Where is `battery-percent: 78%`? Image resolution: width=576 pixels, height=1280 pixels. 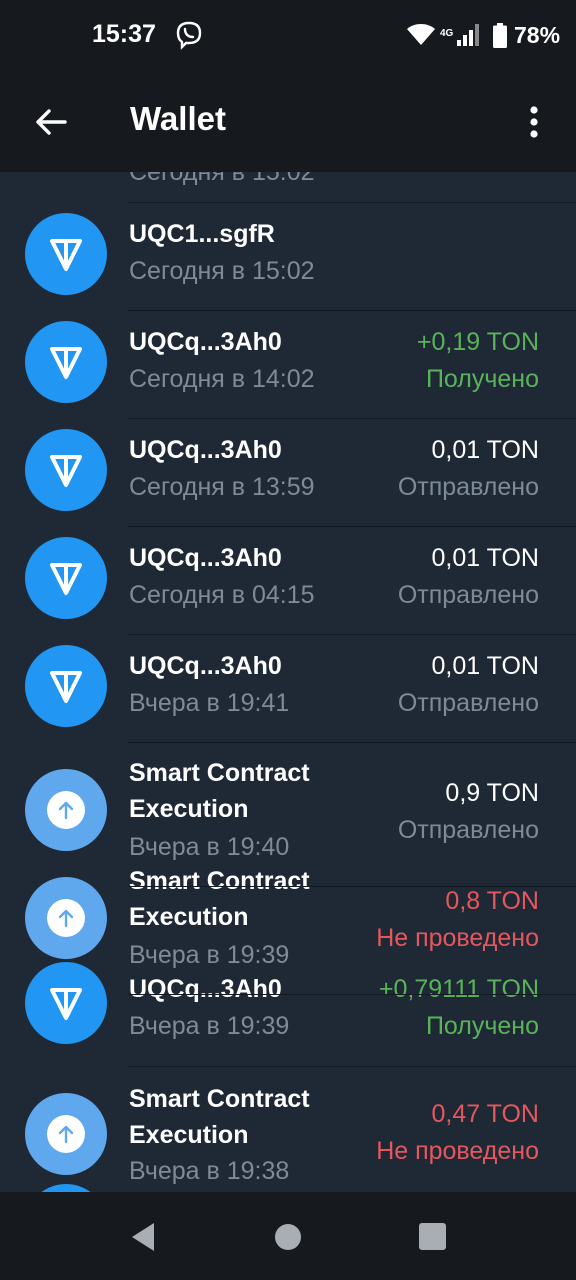
battery-percent: 78% is located at coordinates (537, 35).